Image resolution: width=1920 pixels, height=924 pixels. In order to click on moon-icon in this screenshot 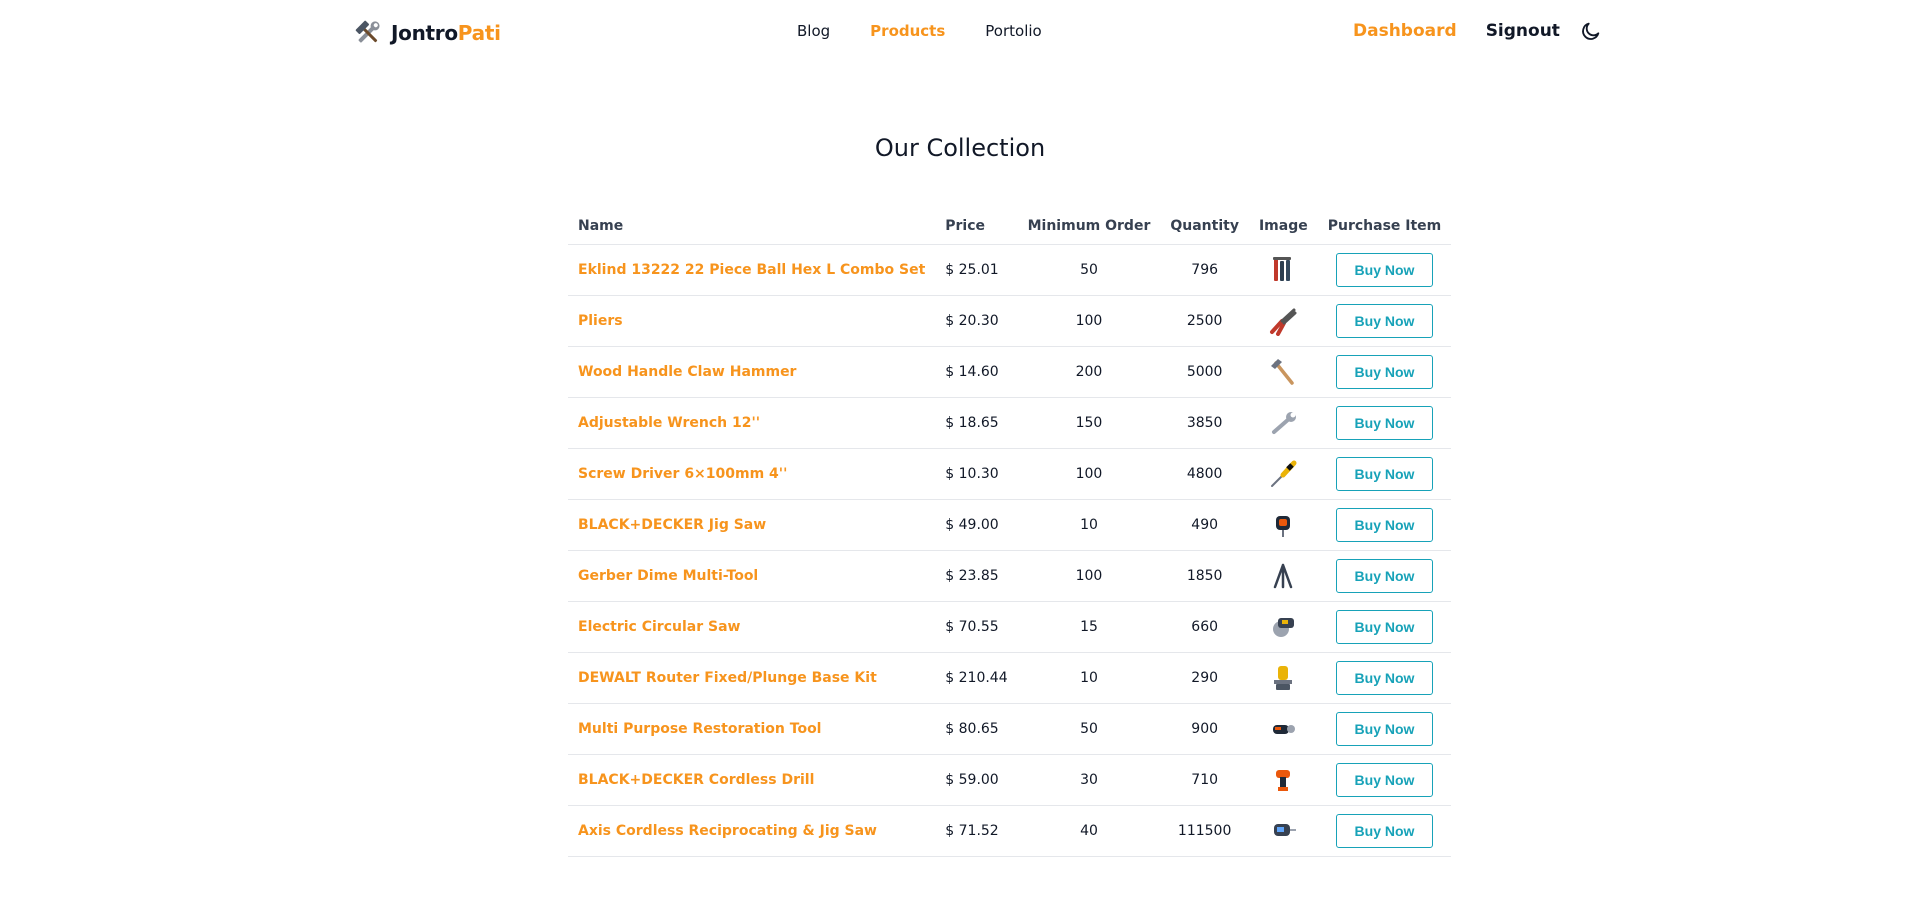, I will do `click(1591, 31)`.